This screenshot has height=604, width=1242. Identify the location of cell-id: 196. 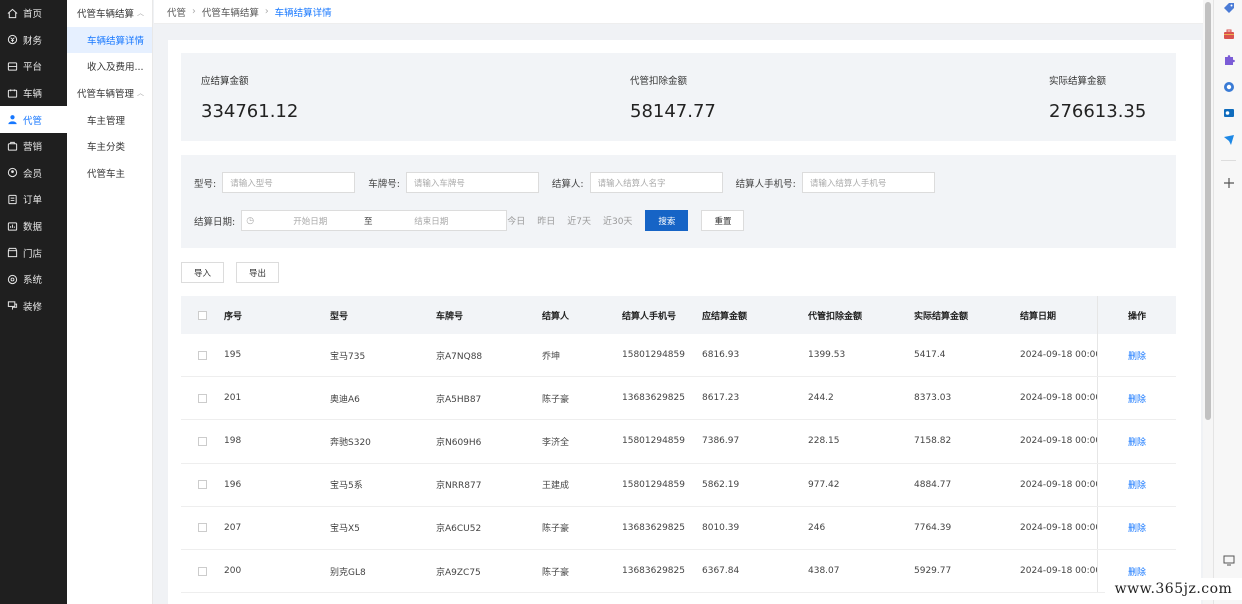
(233, 484).